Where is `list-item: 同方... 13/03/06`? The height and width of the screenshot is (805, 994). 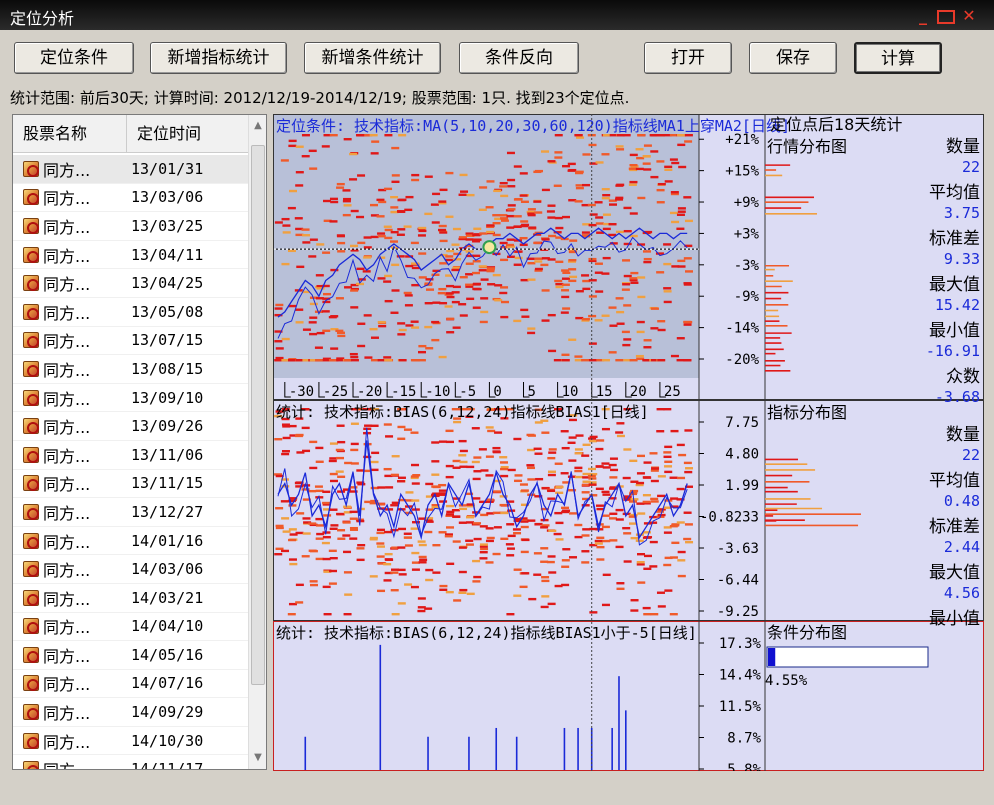 list-item: 同方... 13/03/06 is located at coordinates (131, 198).